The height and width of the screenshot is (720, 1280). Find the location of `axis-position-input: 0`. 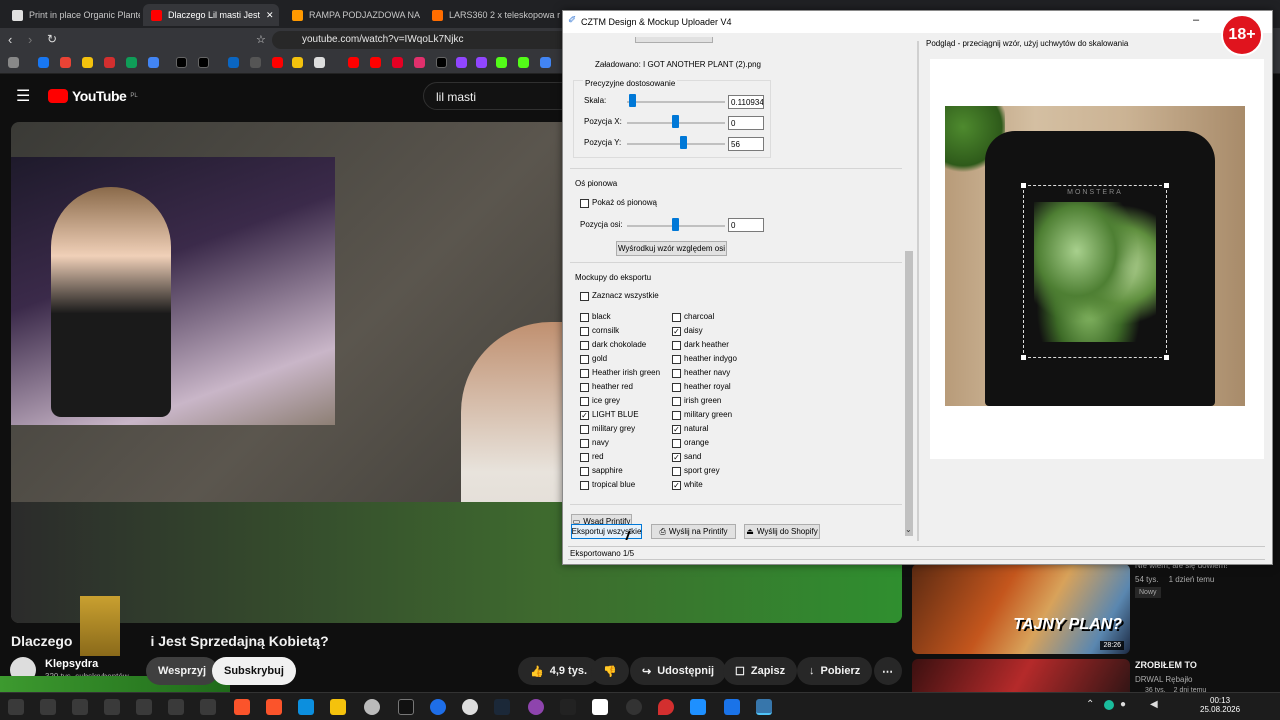

axis-position-input: 0 is located at coordinates (746, 225).